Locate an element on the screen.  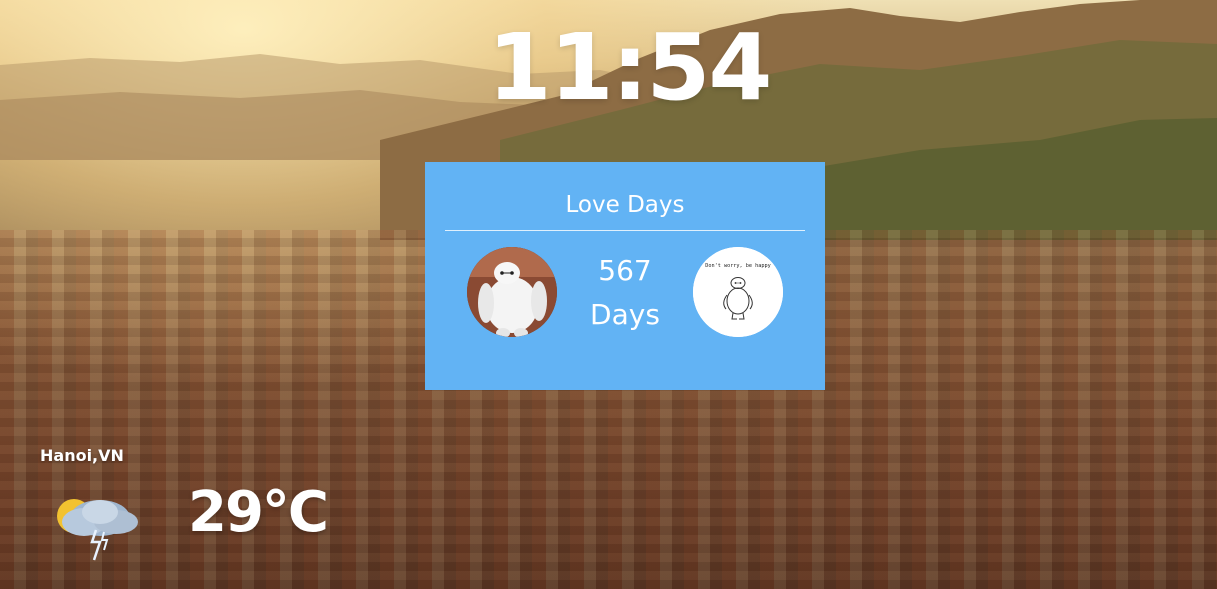
thunderstorm-icon is located at coordinates (97, 530).